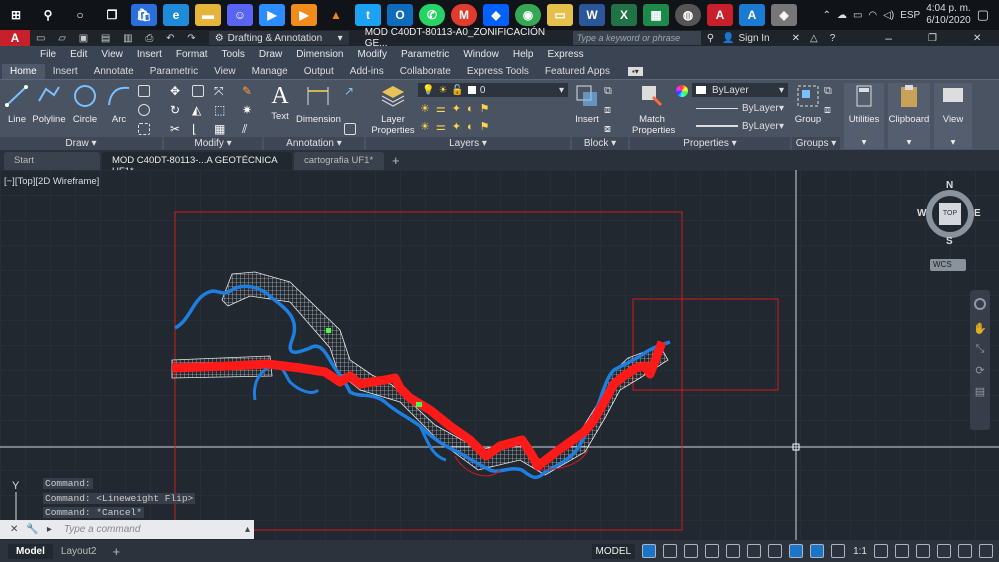 This screenshot has width=999, height=562. What do you see at coordinates (610, 110) in the screenshot?
I see `edit-block-icon: ⧈` at bounding box center [610, 110].